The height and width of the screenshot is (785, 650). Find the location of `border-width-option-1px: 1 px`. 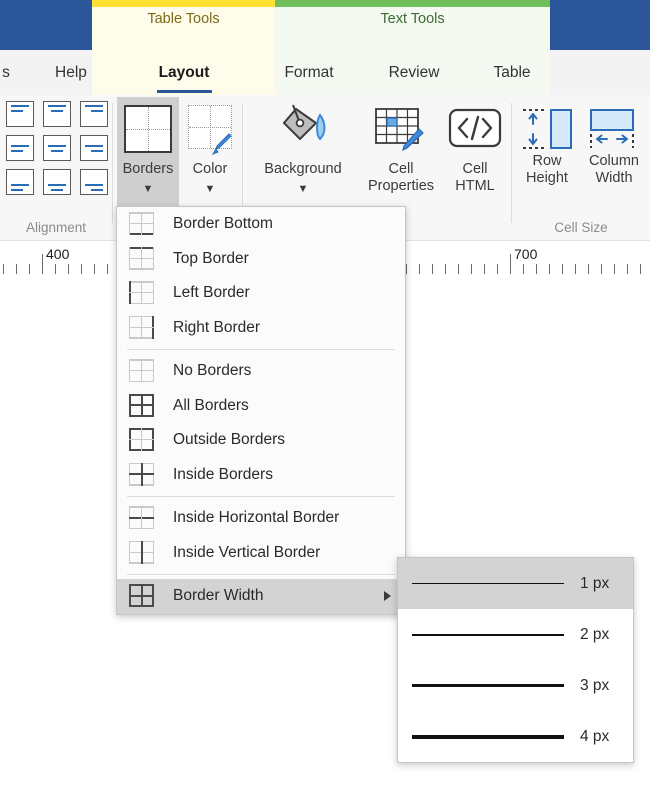

border-width-option-1px: 1 px is located at coordinates (515, 583).